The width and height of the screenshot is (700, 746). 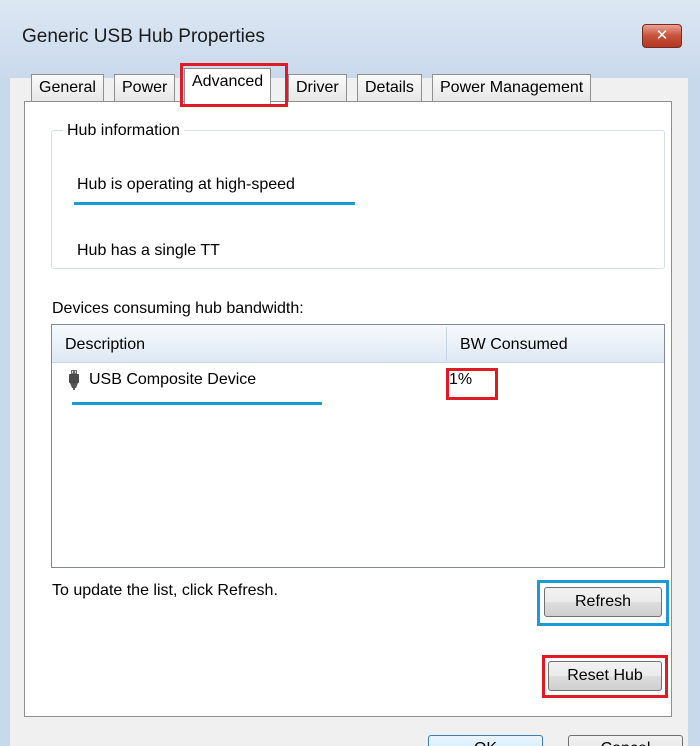 What do you see at coordinates (358, 344) in the screenshot?
I see `list-header: Description BW Consumed` at bounding box center [358, 344].